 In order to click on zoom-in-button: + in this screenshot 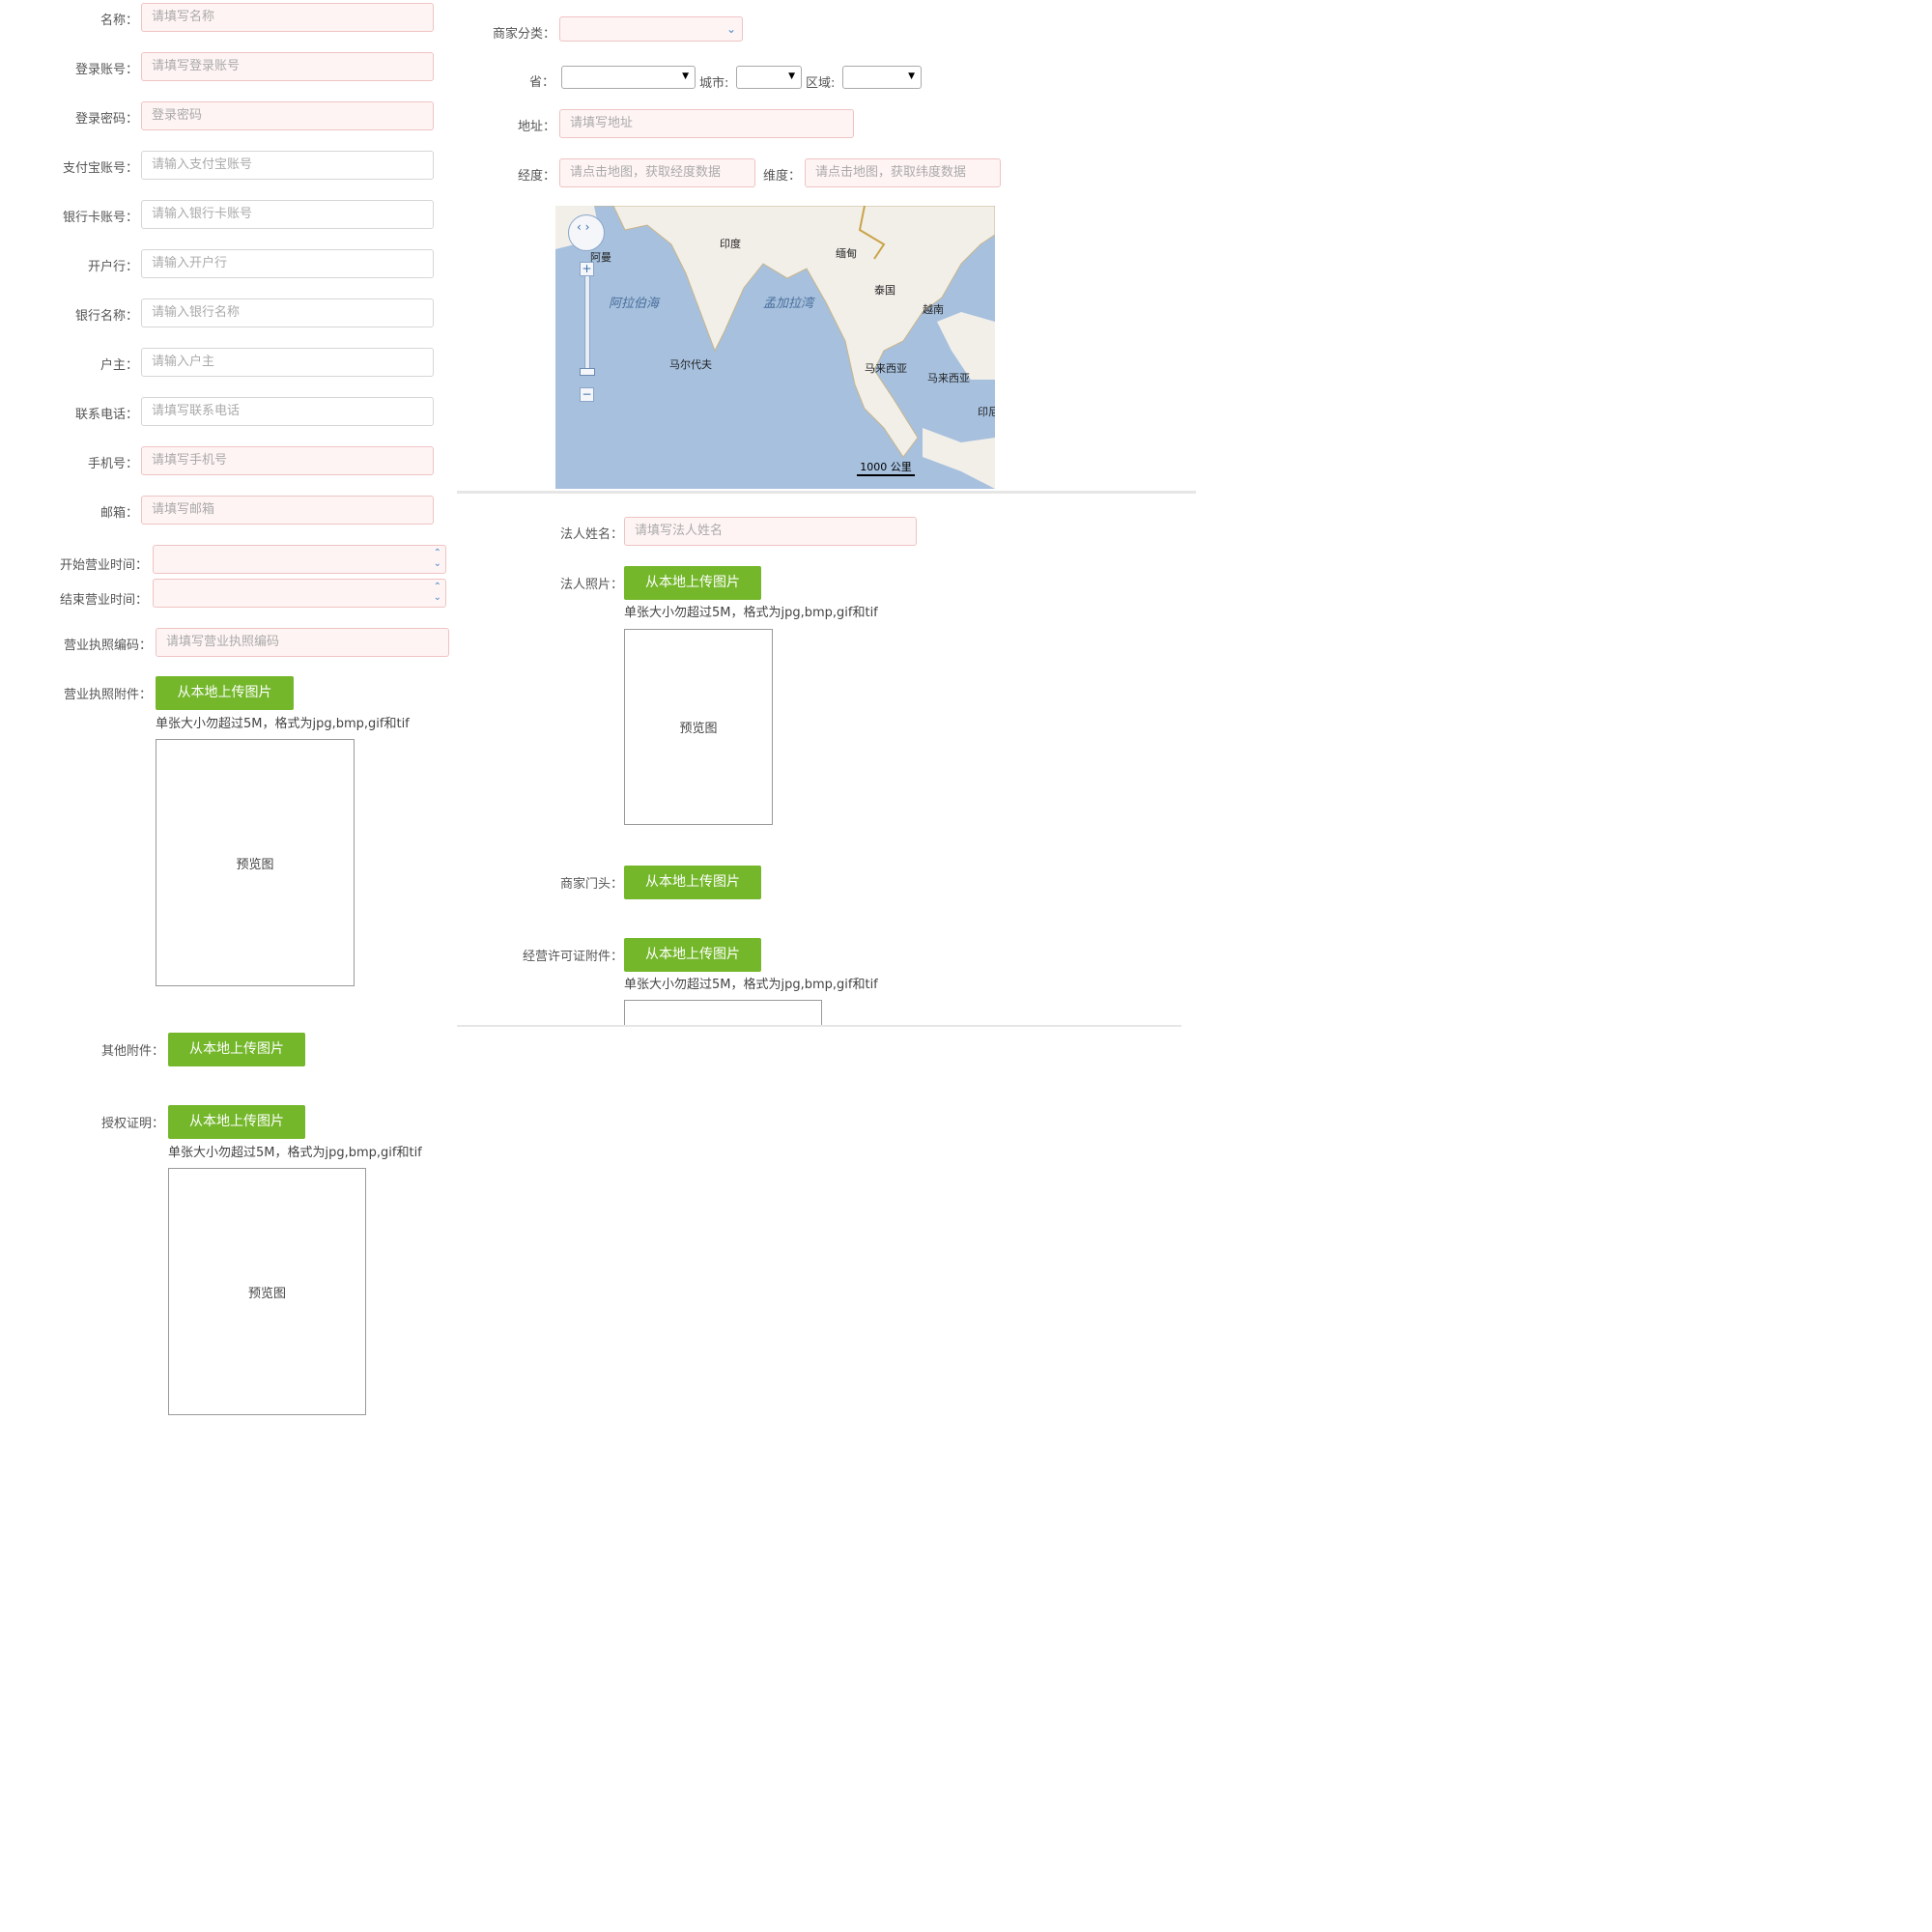, I will do `click(587, 269)`.